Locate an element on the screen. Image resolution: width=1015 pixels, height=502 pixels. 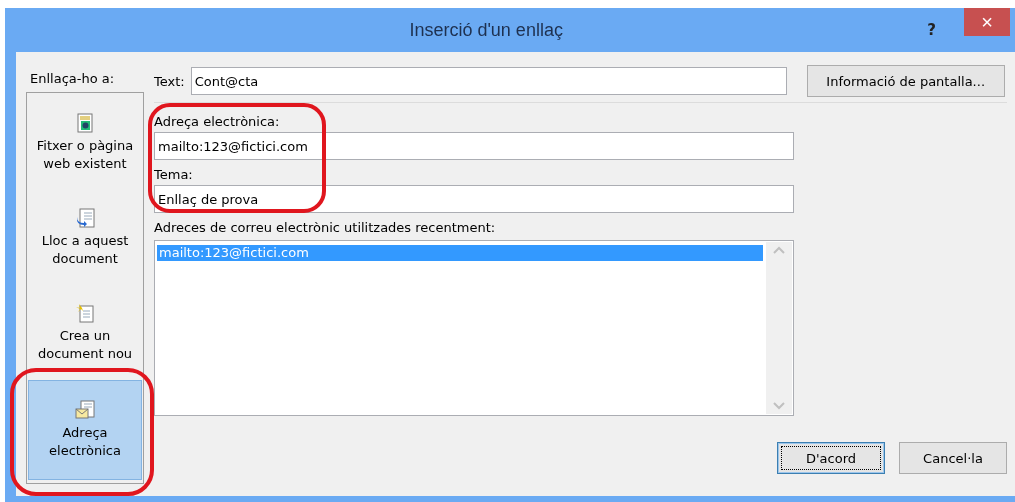
address-field: mailto:123@fictici.com is located at coordinates (474, 146).